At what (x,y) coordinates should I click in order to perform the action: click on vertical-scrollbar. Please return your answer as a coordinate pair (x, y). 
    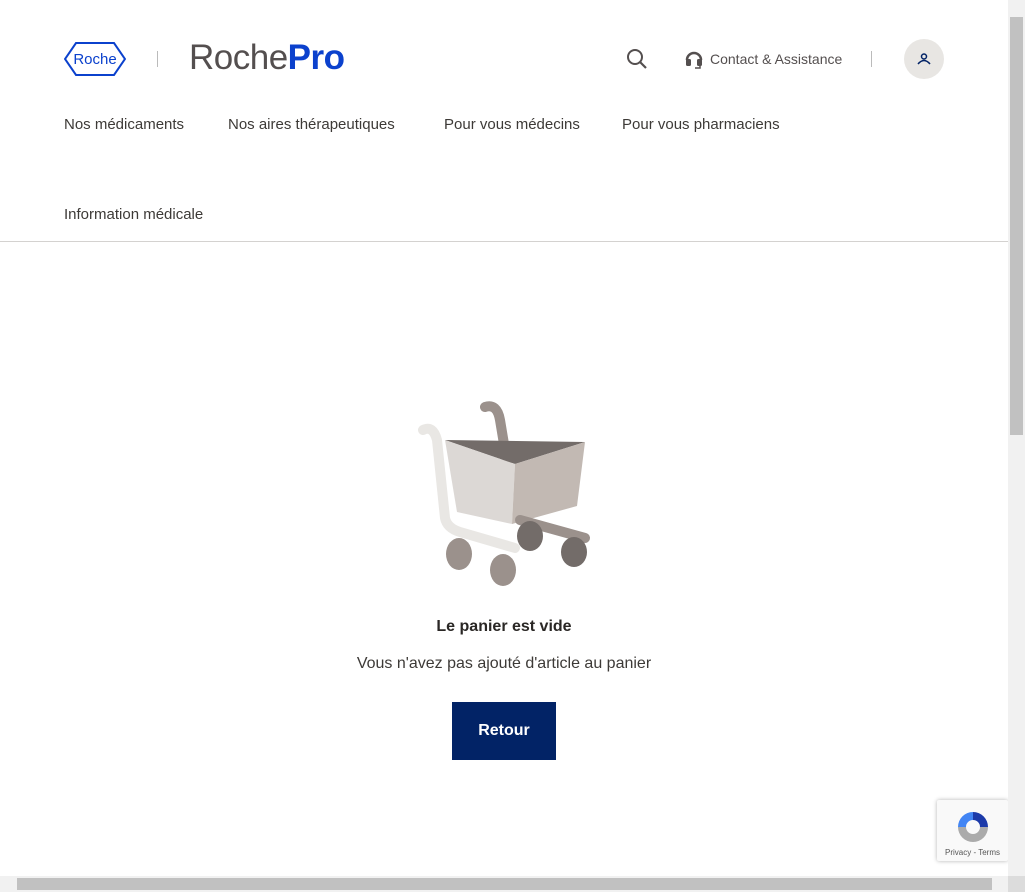
    Looking at the image, I should click on (1016, 438).